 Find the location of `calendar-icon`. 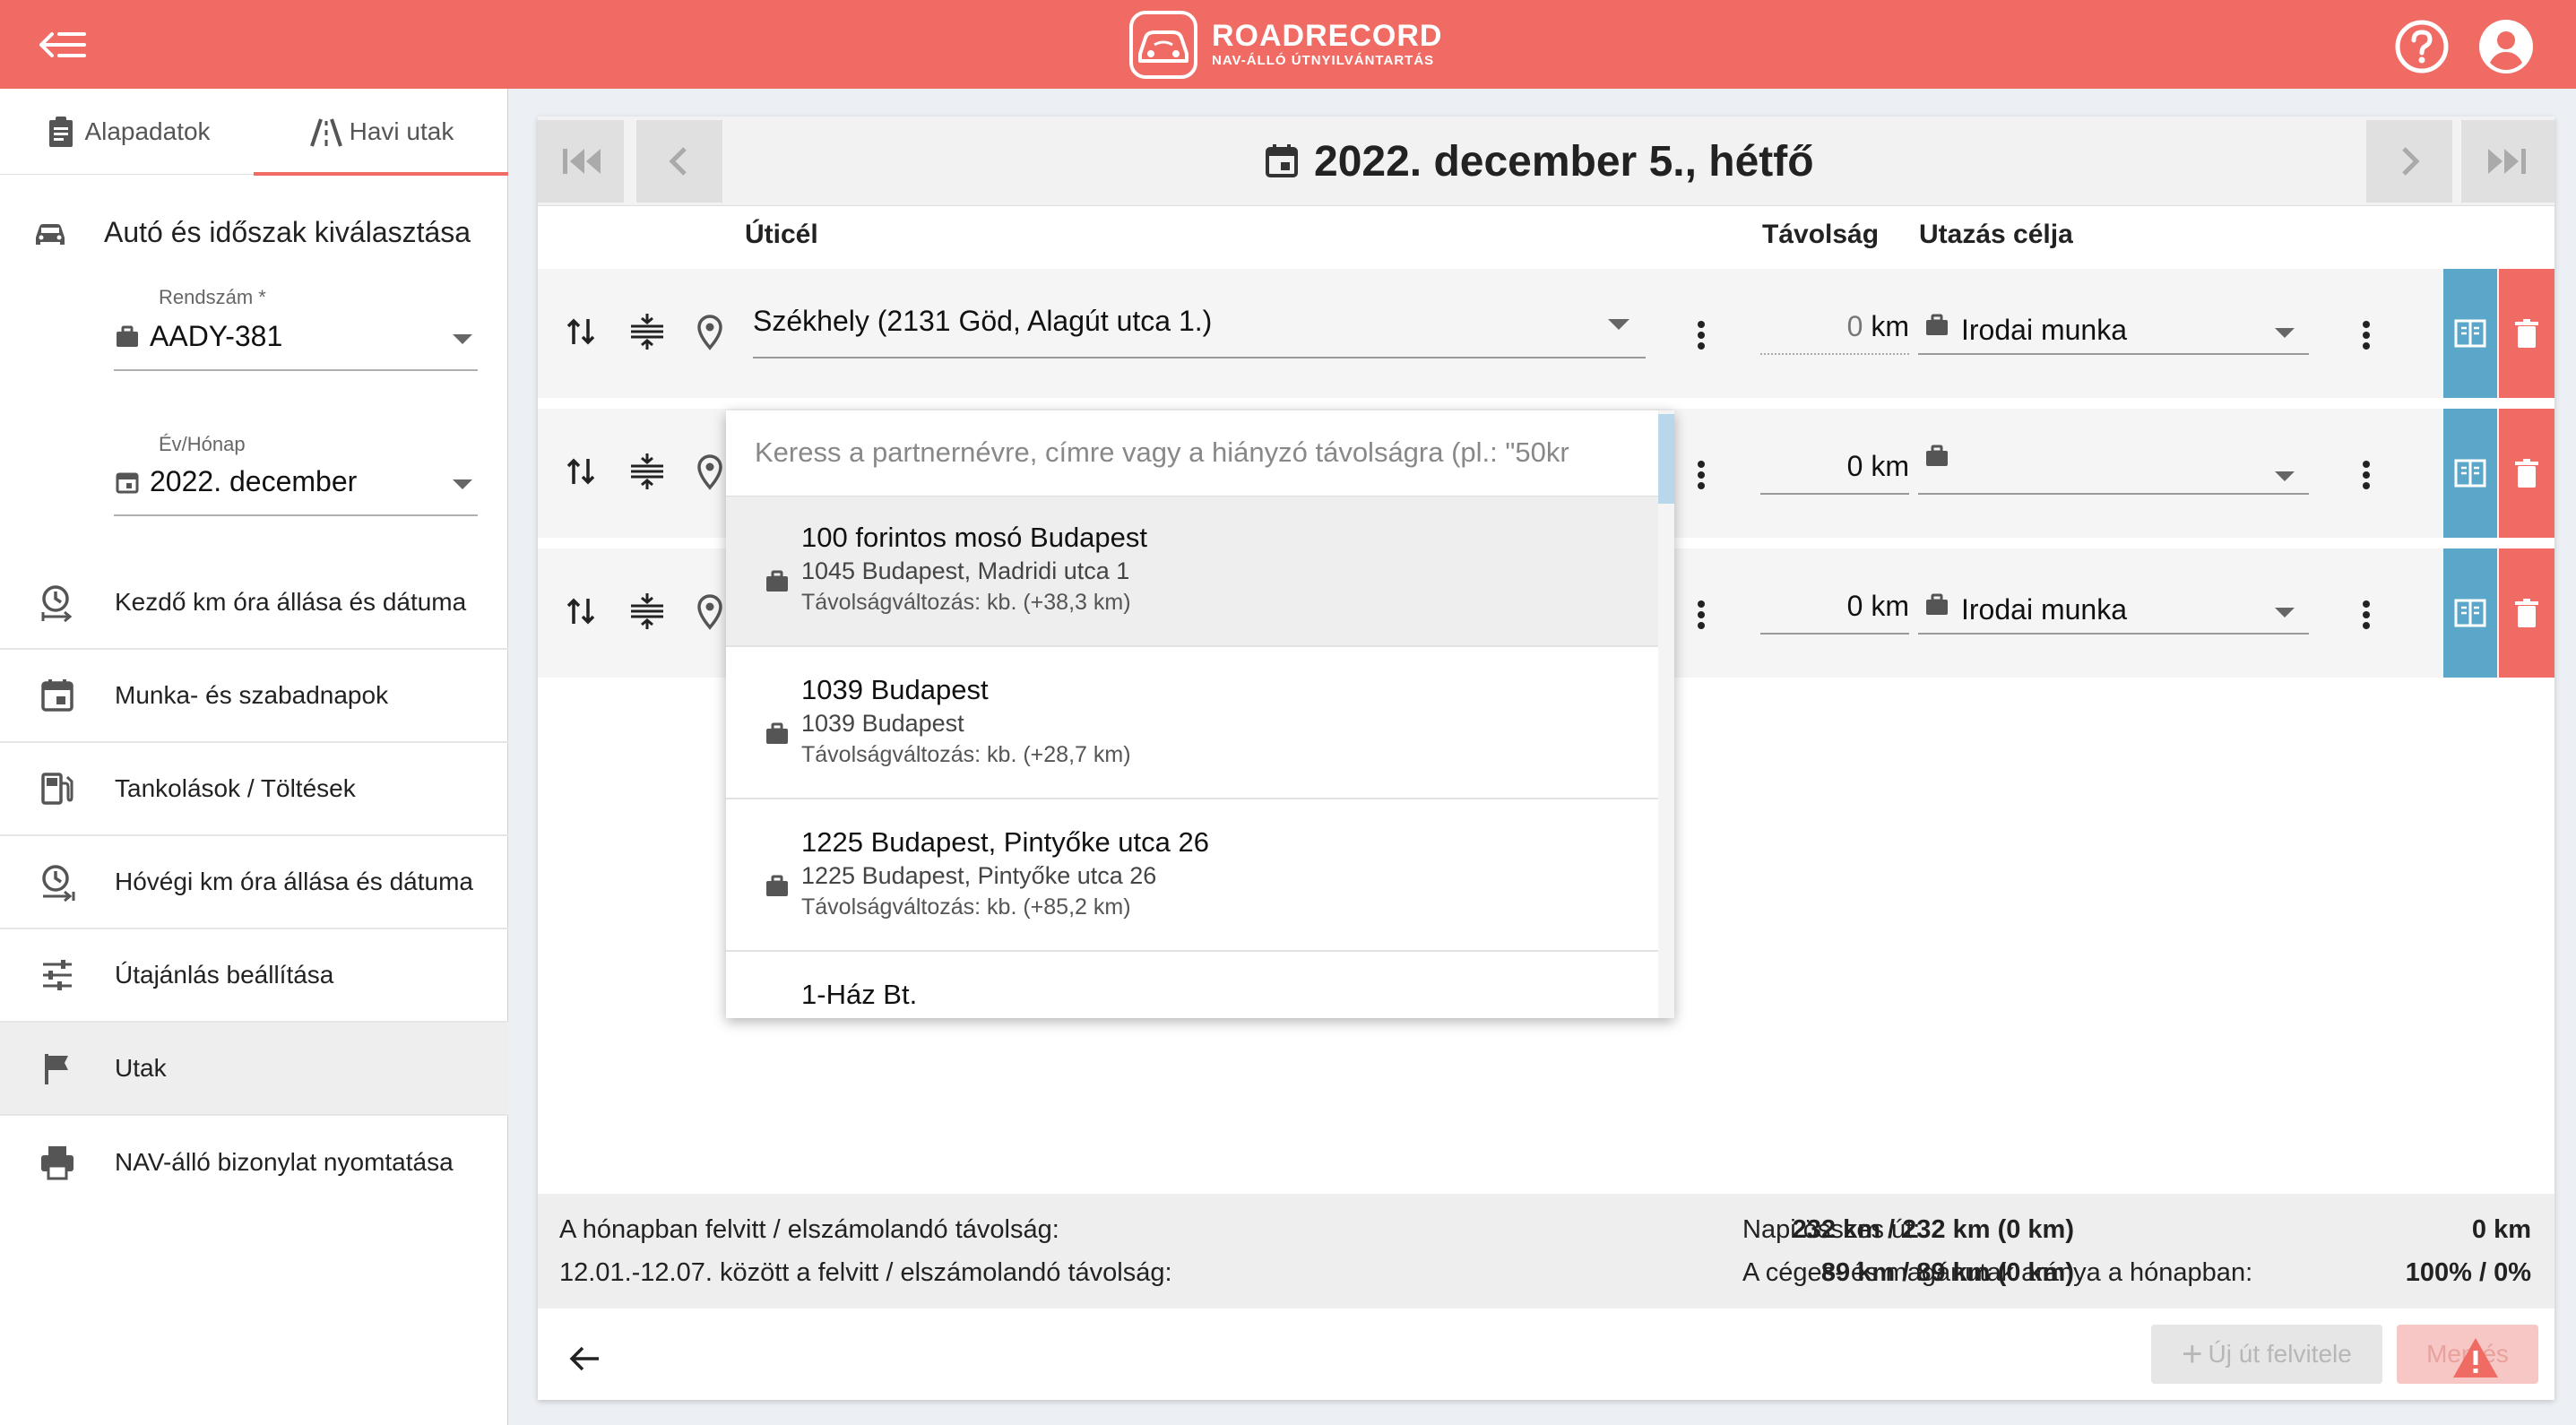

calendar-icon is located at coordinates (57, 695).